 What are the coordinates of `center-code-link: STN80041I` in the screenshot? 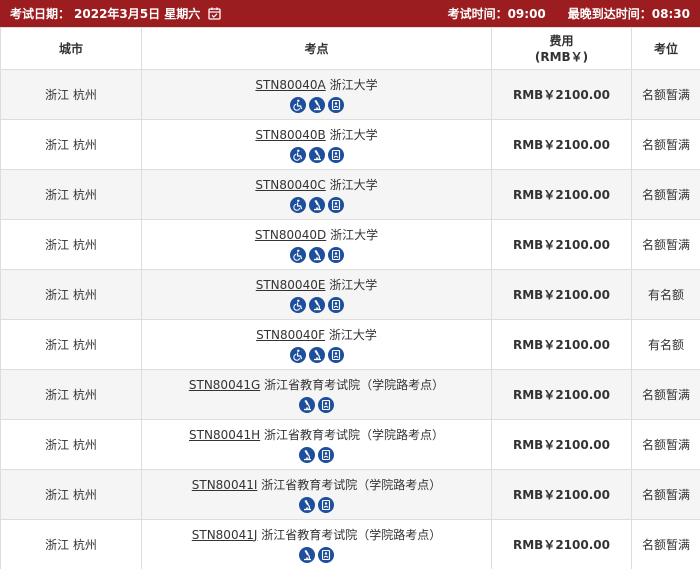 It's located at (225, 485).